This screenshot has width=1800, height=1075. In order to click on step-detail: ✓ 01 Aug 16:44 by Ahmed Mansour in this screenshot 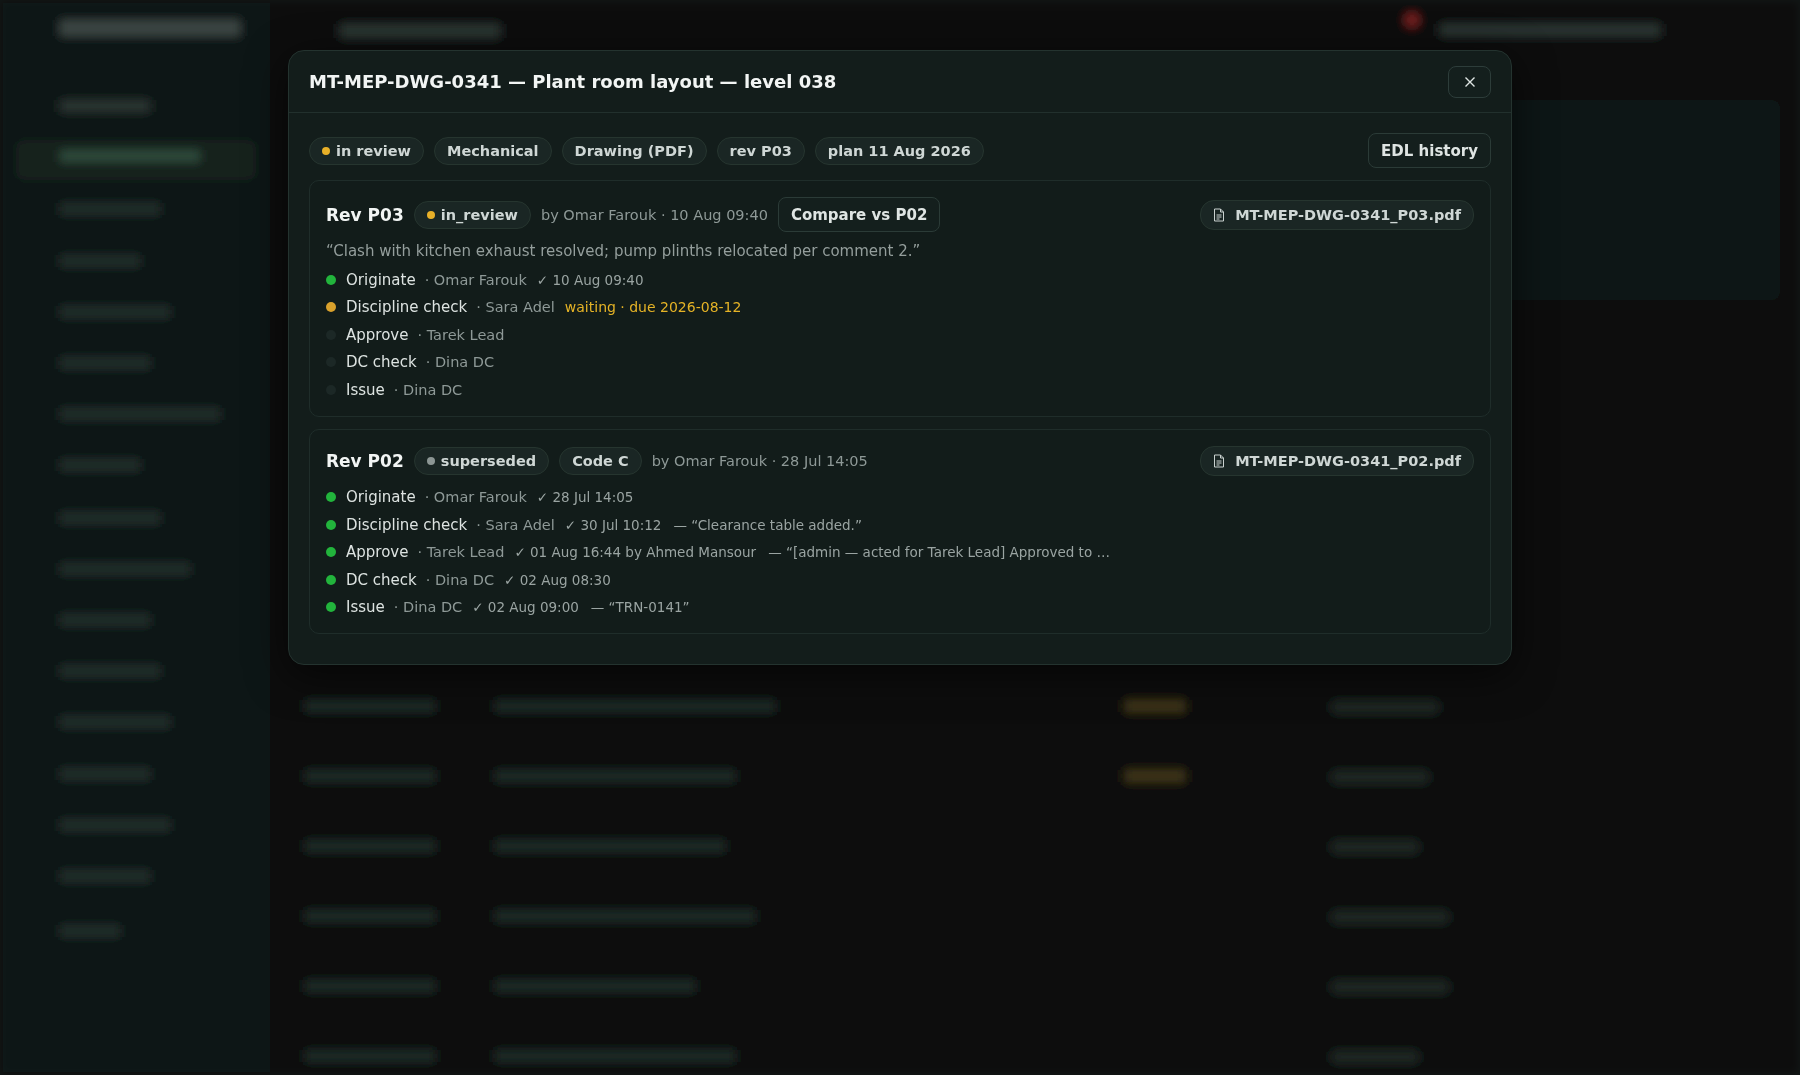, I will do `click(635, 552)`.